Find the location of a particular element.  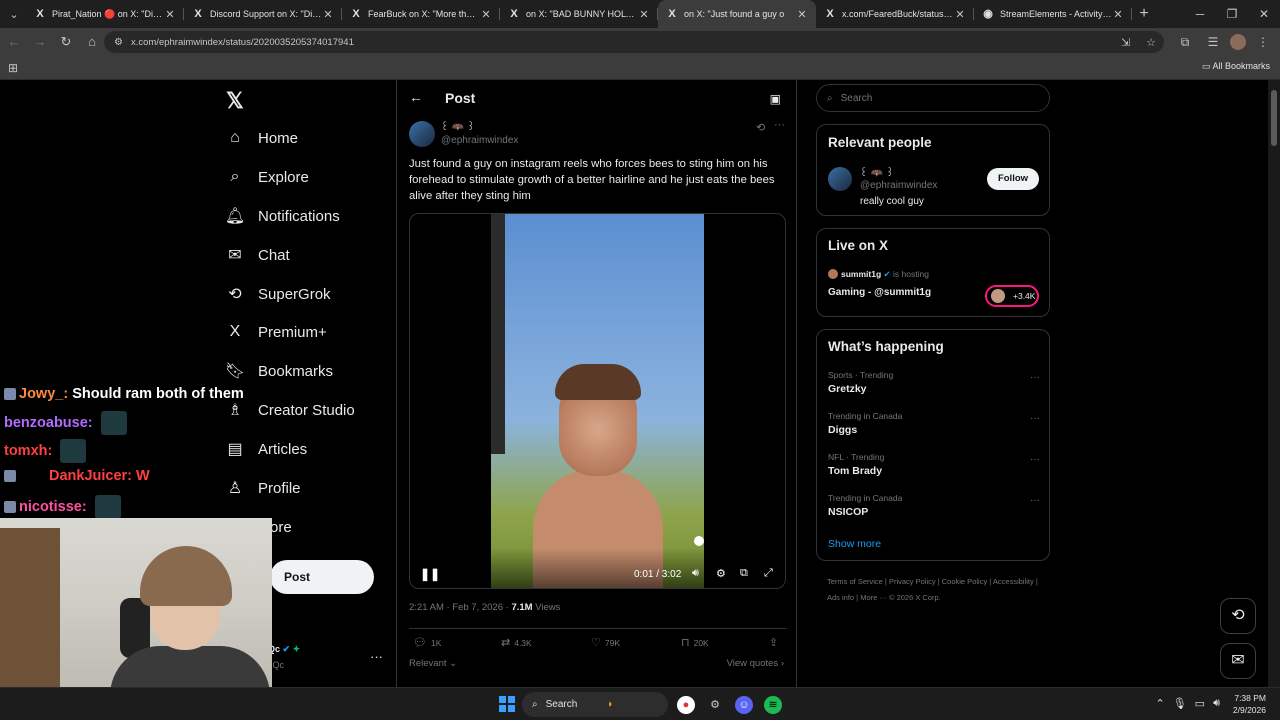

video-frame is located at coordinates (597, 401).